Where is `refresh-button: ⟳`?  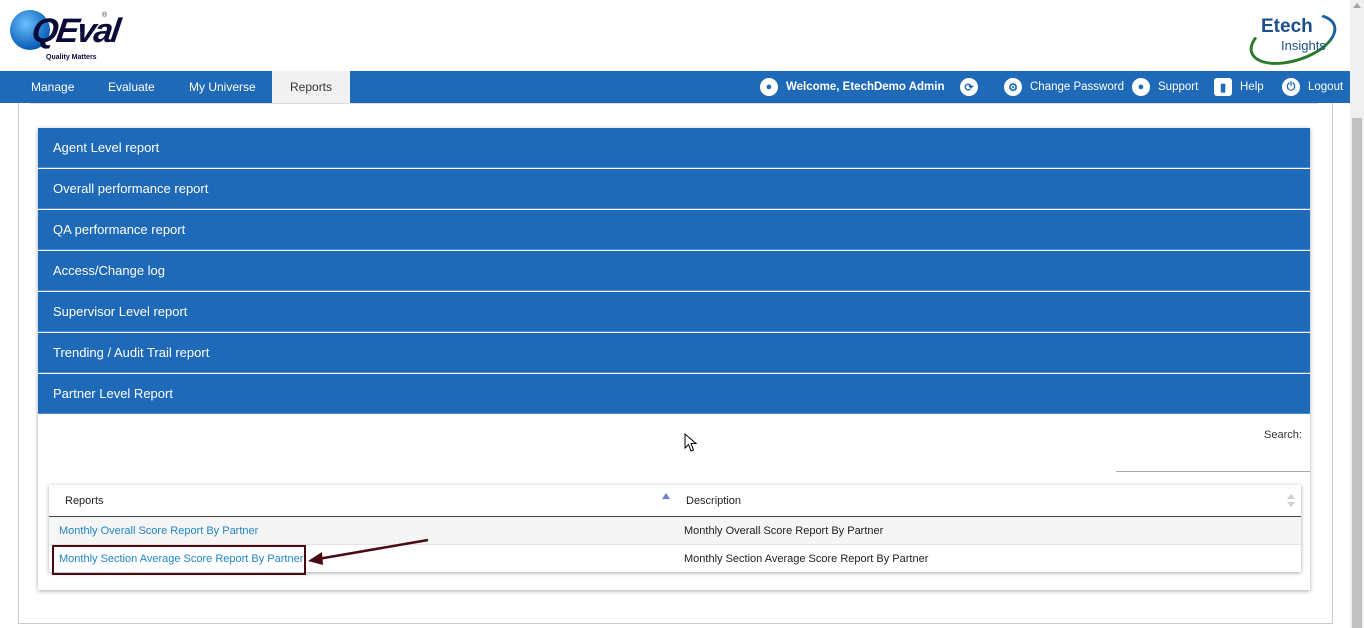
refresh-button: ⟳ is located at coordinates (973, 87).